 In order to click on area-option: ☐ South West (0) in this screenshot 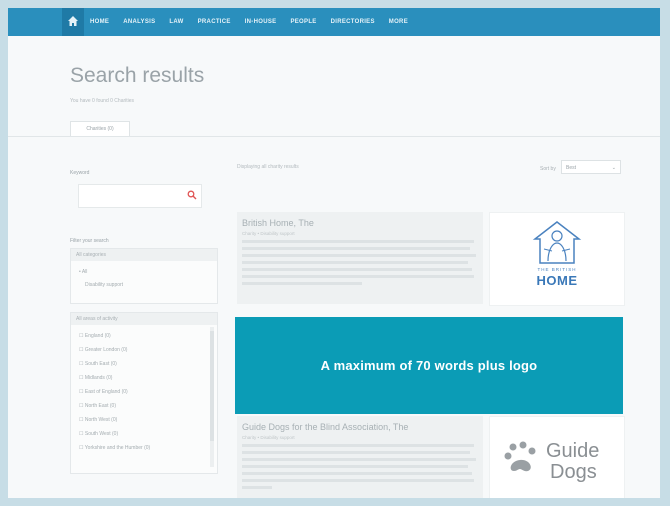, I will do `click(98, 434)`.